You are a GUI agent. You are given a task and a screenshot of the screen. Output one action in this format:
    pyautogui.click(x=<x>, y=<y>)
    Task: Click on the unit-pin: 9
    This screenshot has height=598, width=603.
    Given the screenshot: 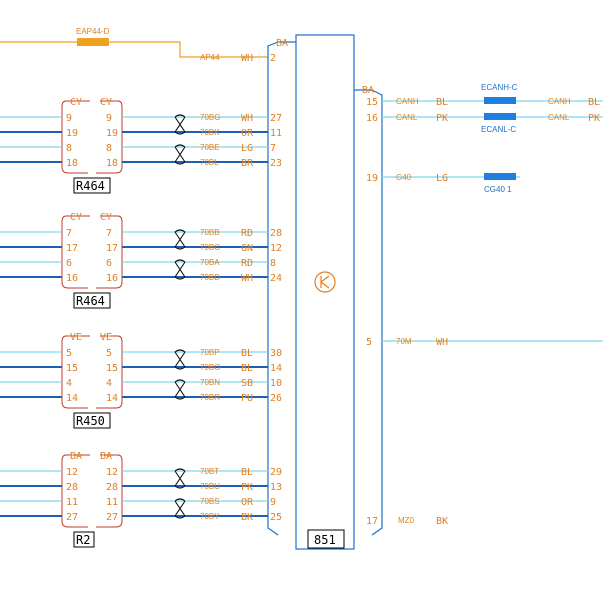 What is the action you would take?
    pyautogui.click(x=273, y=502)
    